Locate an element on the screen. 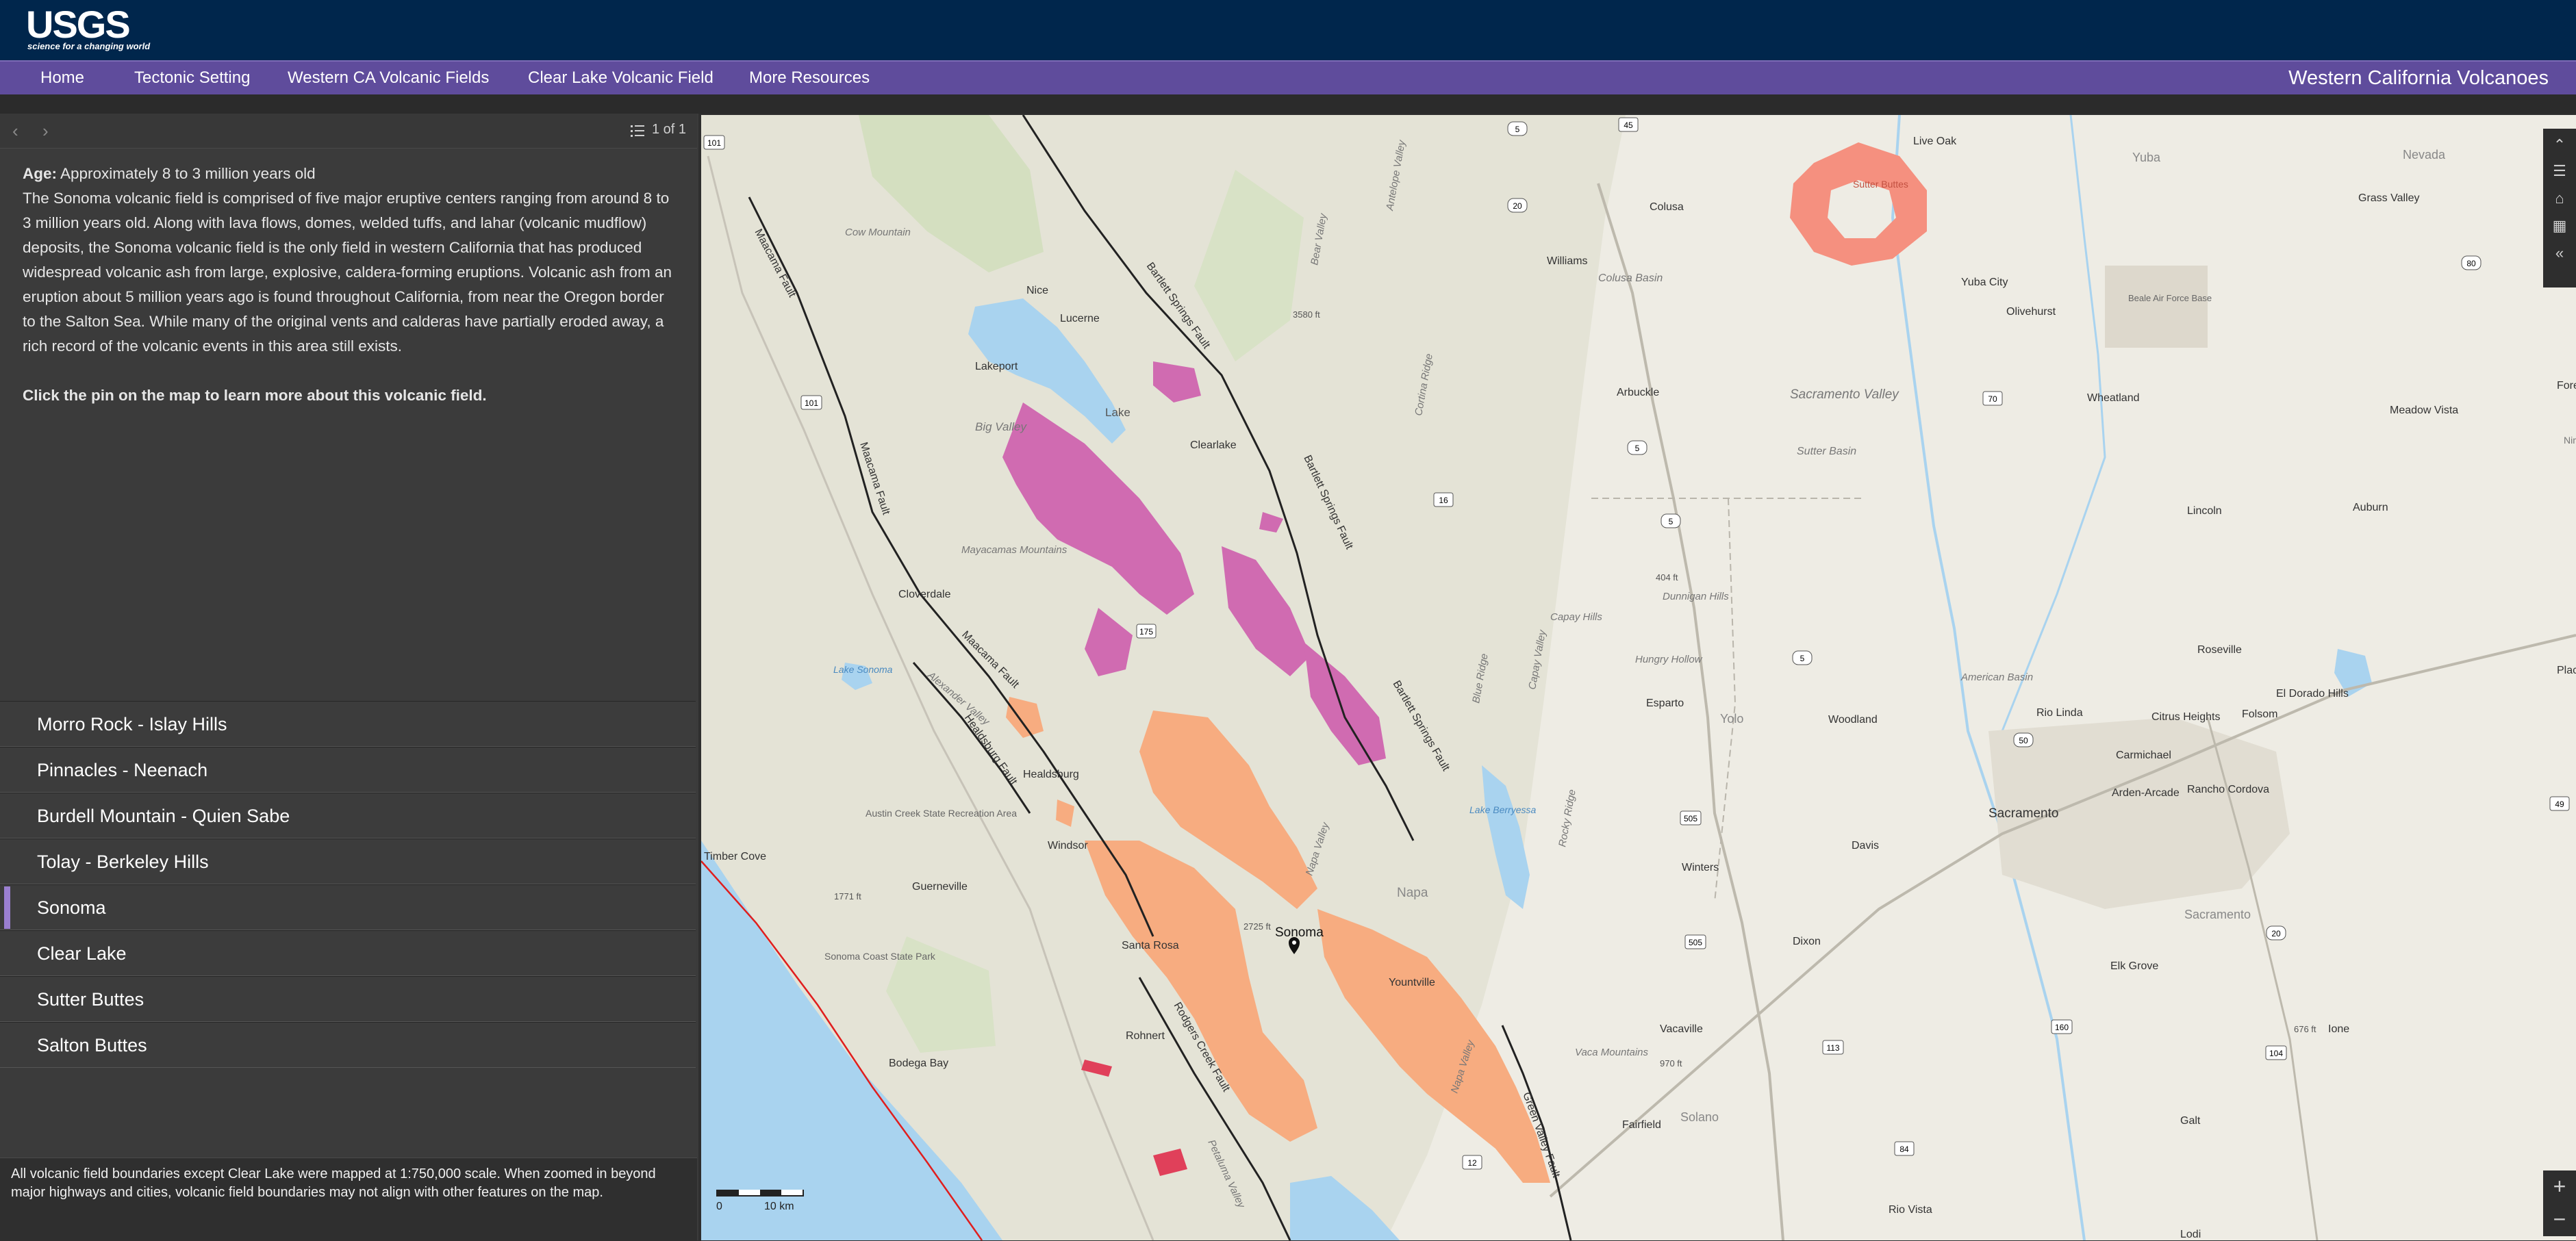  elevation-label: 970 ft is located at coordinates (1671, 1064).